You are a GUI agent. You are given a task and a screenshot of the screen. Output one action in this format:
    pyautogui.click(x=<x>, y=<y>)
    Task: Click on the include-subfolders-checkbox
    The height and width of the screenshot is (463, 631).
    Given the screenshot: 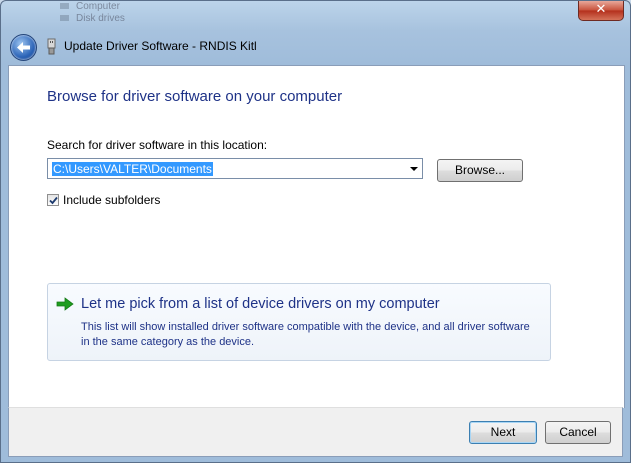 What is the action you would take?
    pyautogui.click(x=53, y=200)
    